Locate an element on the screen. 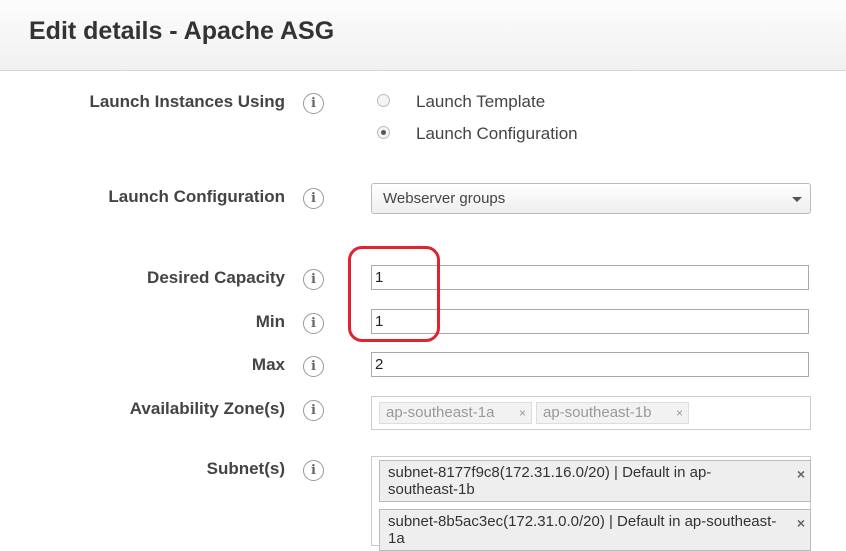 The image size is (846, 551). az-tag-label: ap-southeast-1a is located at coordinates (440, 412).